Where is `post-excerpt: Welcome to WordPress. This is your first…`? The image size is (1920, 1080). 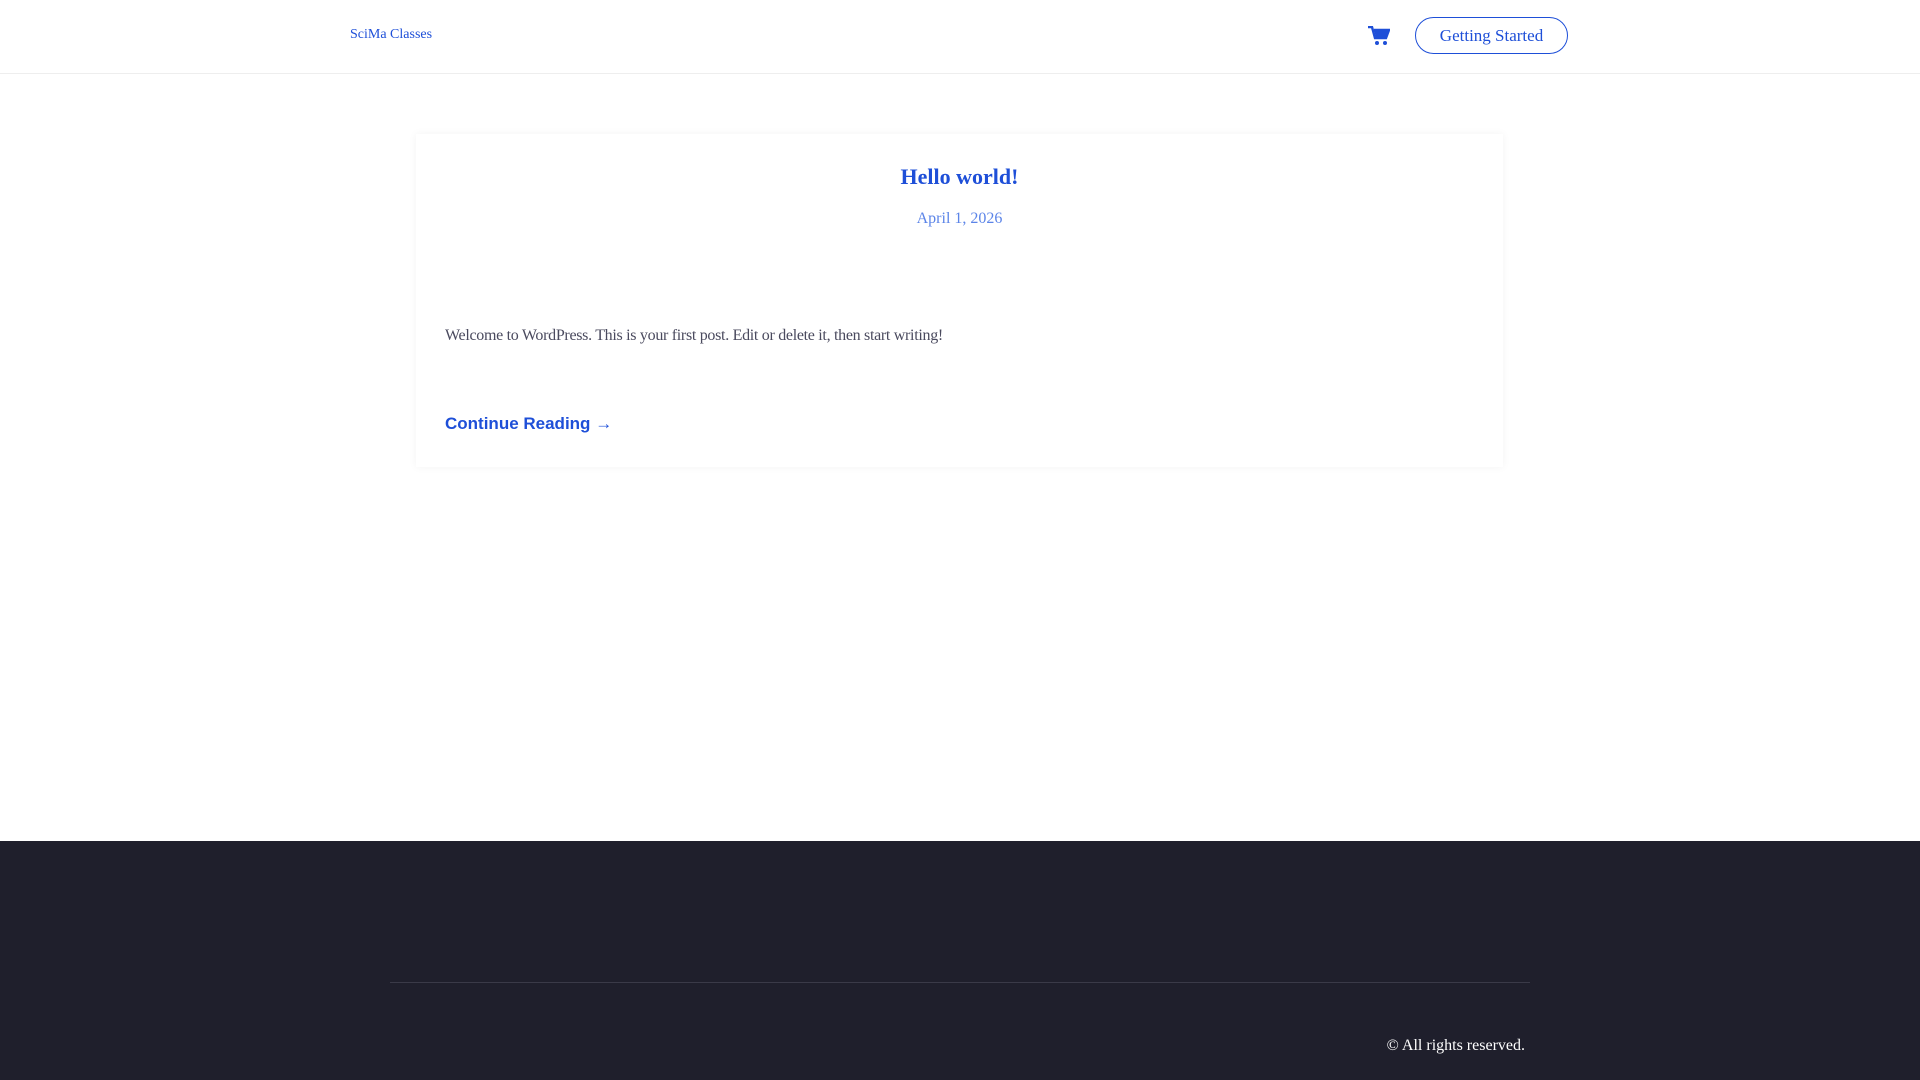
post-excerpt: Welcome to WordPress. This is your first… is located at coordinates (694, 335).